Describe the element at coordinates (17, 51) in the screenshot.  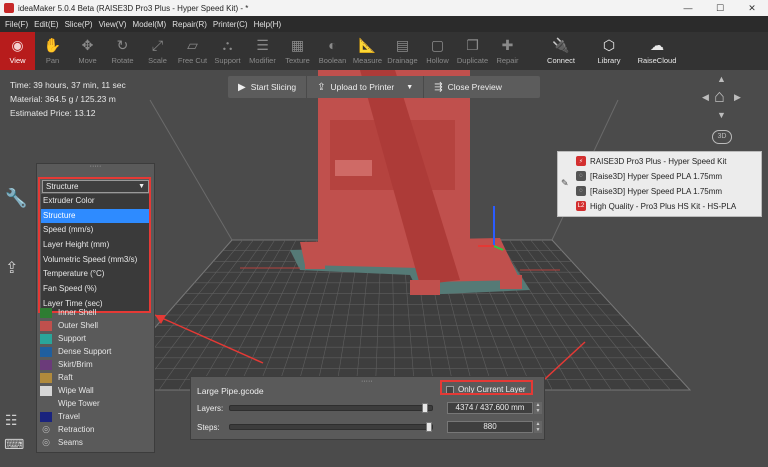
I see `tool-view-button: ◉ View` at that location.